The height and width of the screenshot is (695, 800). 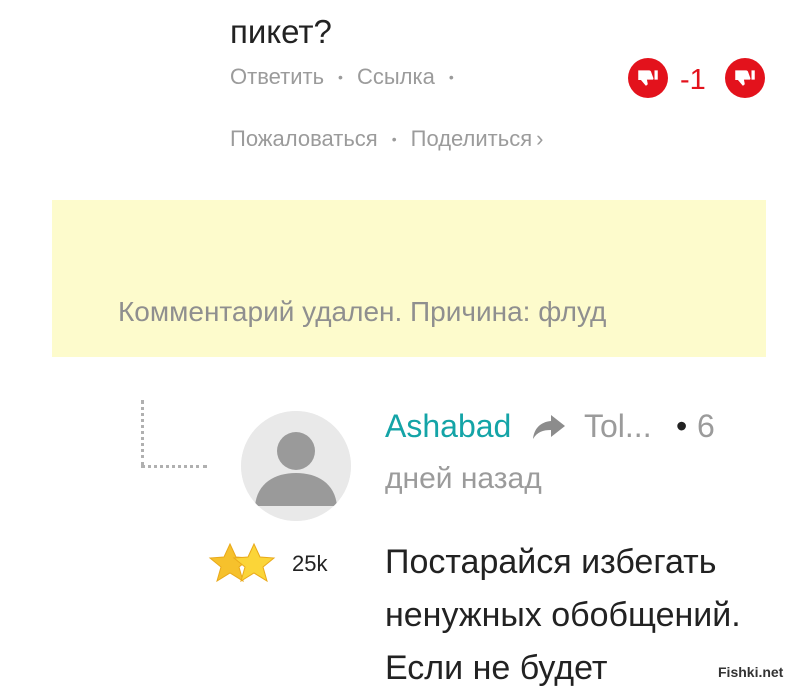 I want to click on user-avatar-icon, so click(x=296, y=466).